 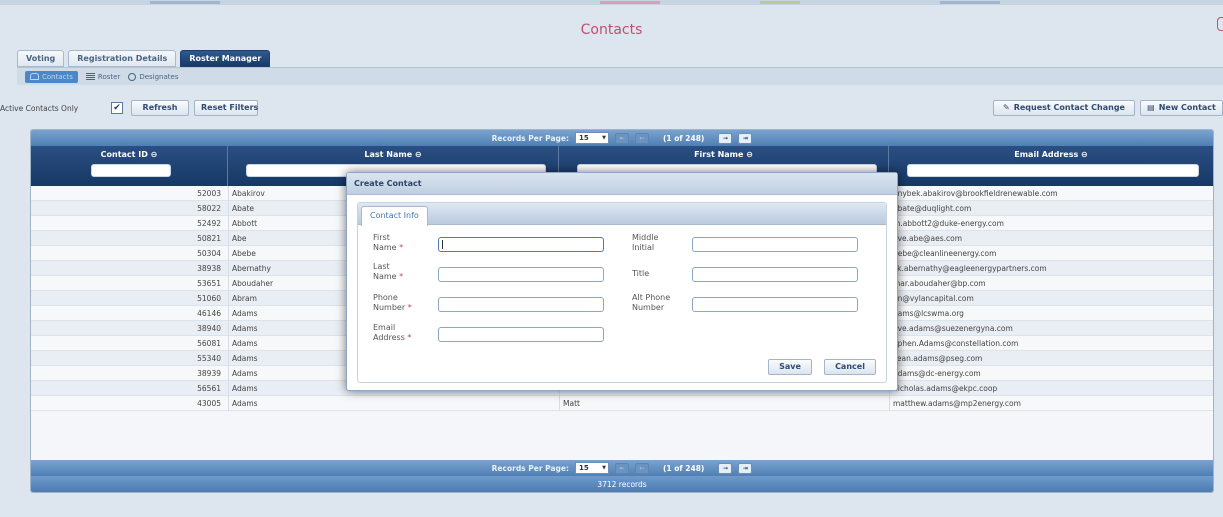 What do you see at coordinates (1181, 108) in the screenshot?
I see `new-contact-button: ▤ New Contact` at bounding box center [1181, 108].